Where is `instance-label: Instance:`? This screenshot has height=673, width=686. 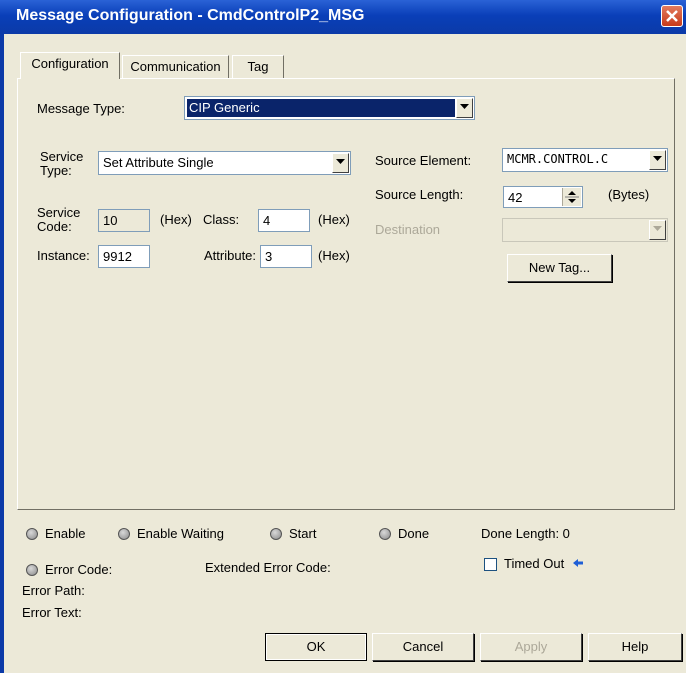 instance-label: Instance: is located at coordinates (63, 255).